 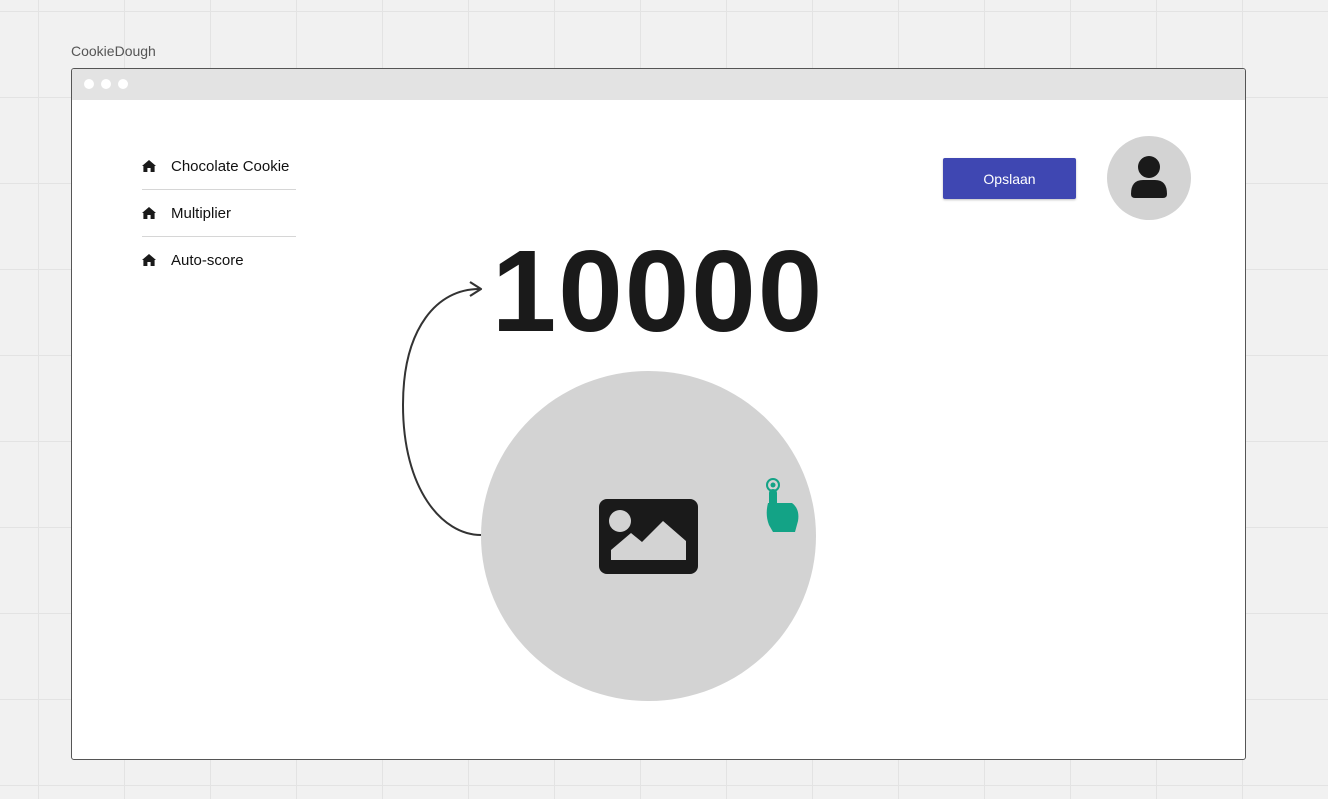 What do you see at coordinates (658, 84) in the screenshot?
I see `window-titlebar` at bounding box center [658, 84].